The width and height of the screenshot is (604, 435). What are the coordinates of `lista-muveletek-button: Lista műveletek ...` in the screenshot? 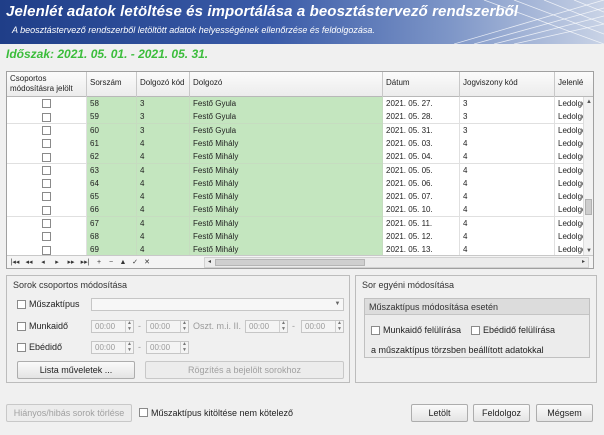 It's located at (76, 370).